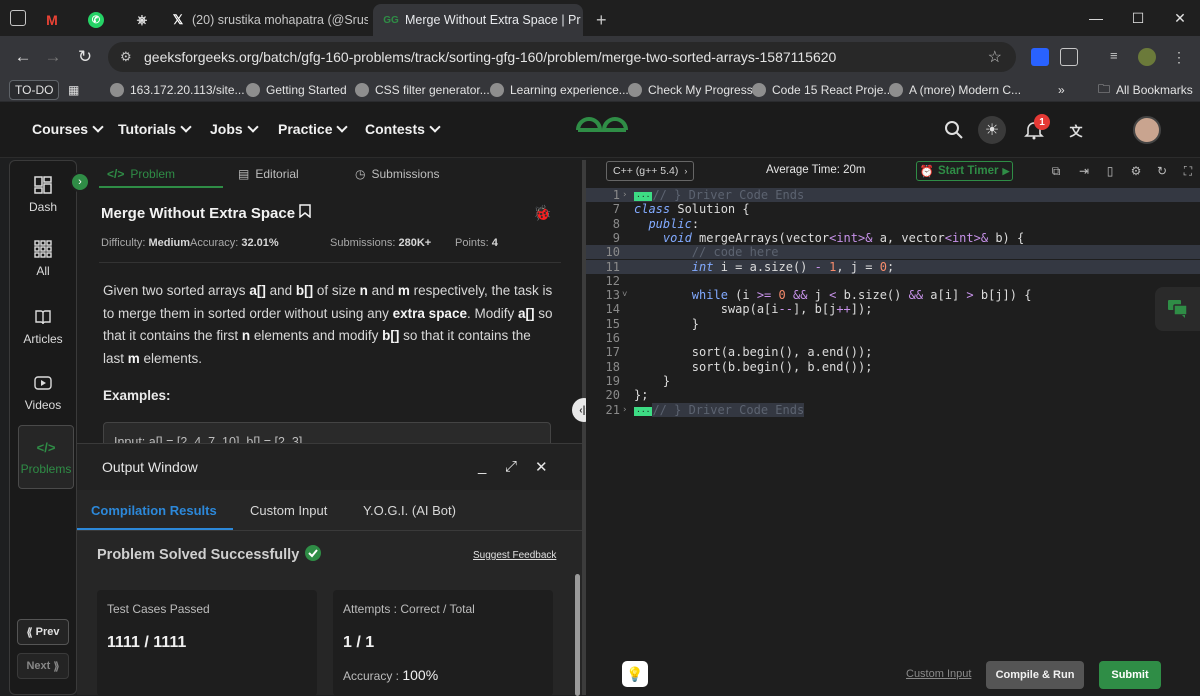 This screenshot has height=696, width=1200. I want to click on tab-gmail: M, so click(52, 20).